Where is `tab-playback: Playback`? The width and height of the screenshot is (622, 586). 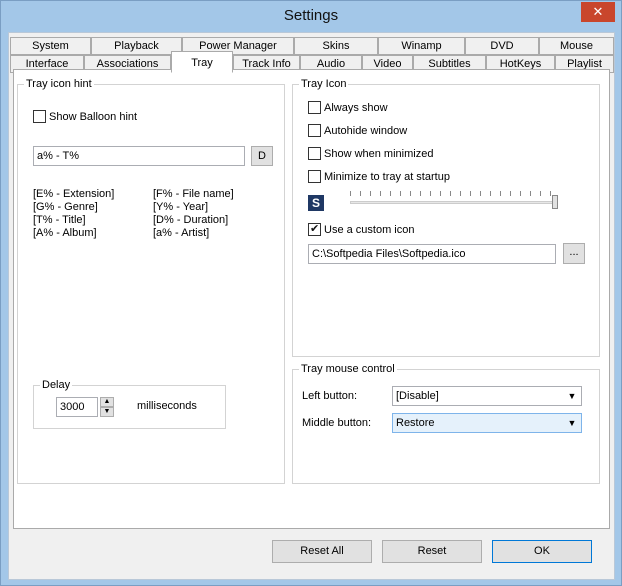 tab-playback: Playback is located at coordinates (136, 46).